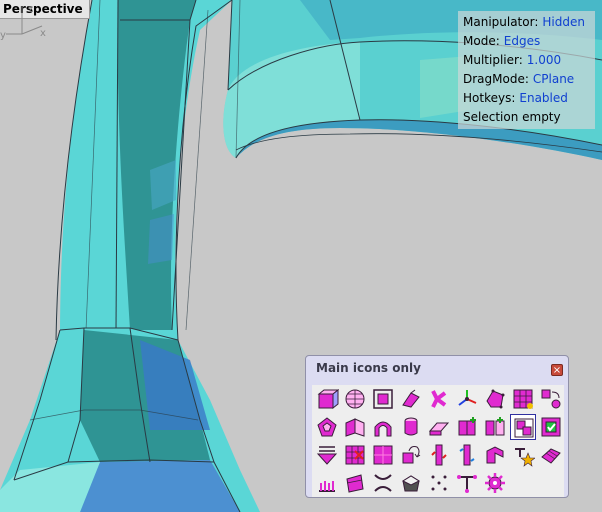  Describe the element at coordinates (489, 98) in the screenshot. I see `hud-label: Hotkeys:` at that location.